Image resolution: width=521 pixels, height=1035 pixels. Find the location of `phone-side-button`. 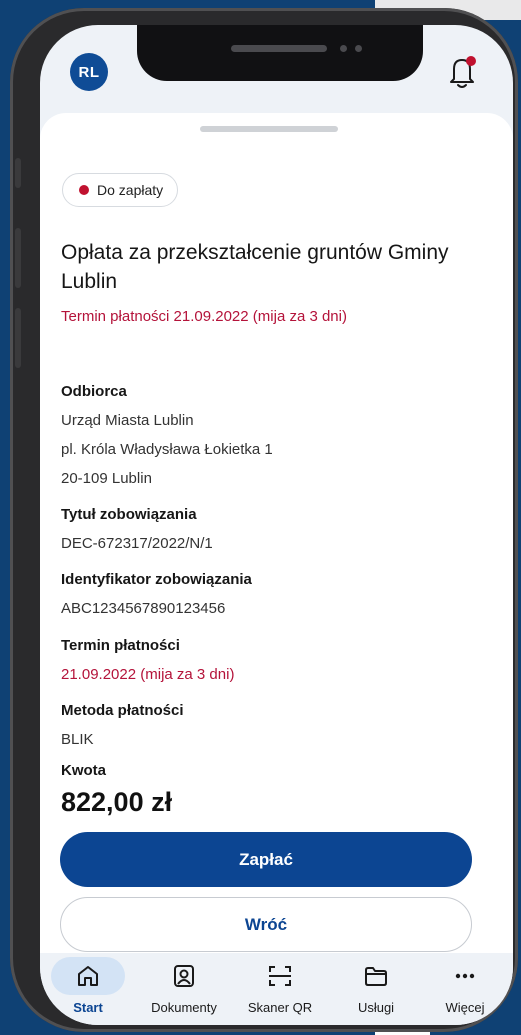

phone-side-button is located at coordinates (18, 173).